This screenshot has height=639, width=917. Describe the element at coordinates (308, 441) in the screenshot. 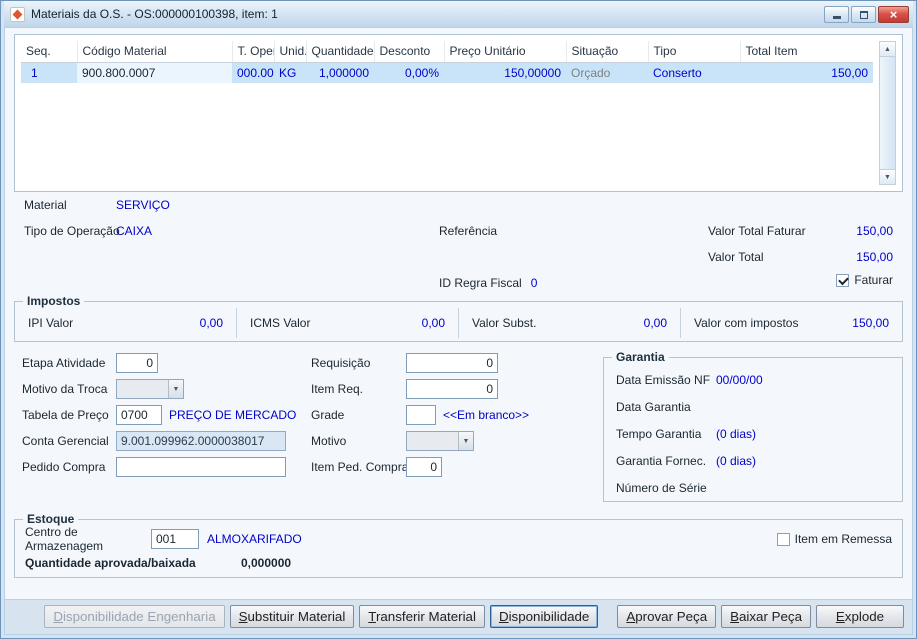

I see `form-row: Conta Gerencial Motivo ▼` at that location.